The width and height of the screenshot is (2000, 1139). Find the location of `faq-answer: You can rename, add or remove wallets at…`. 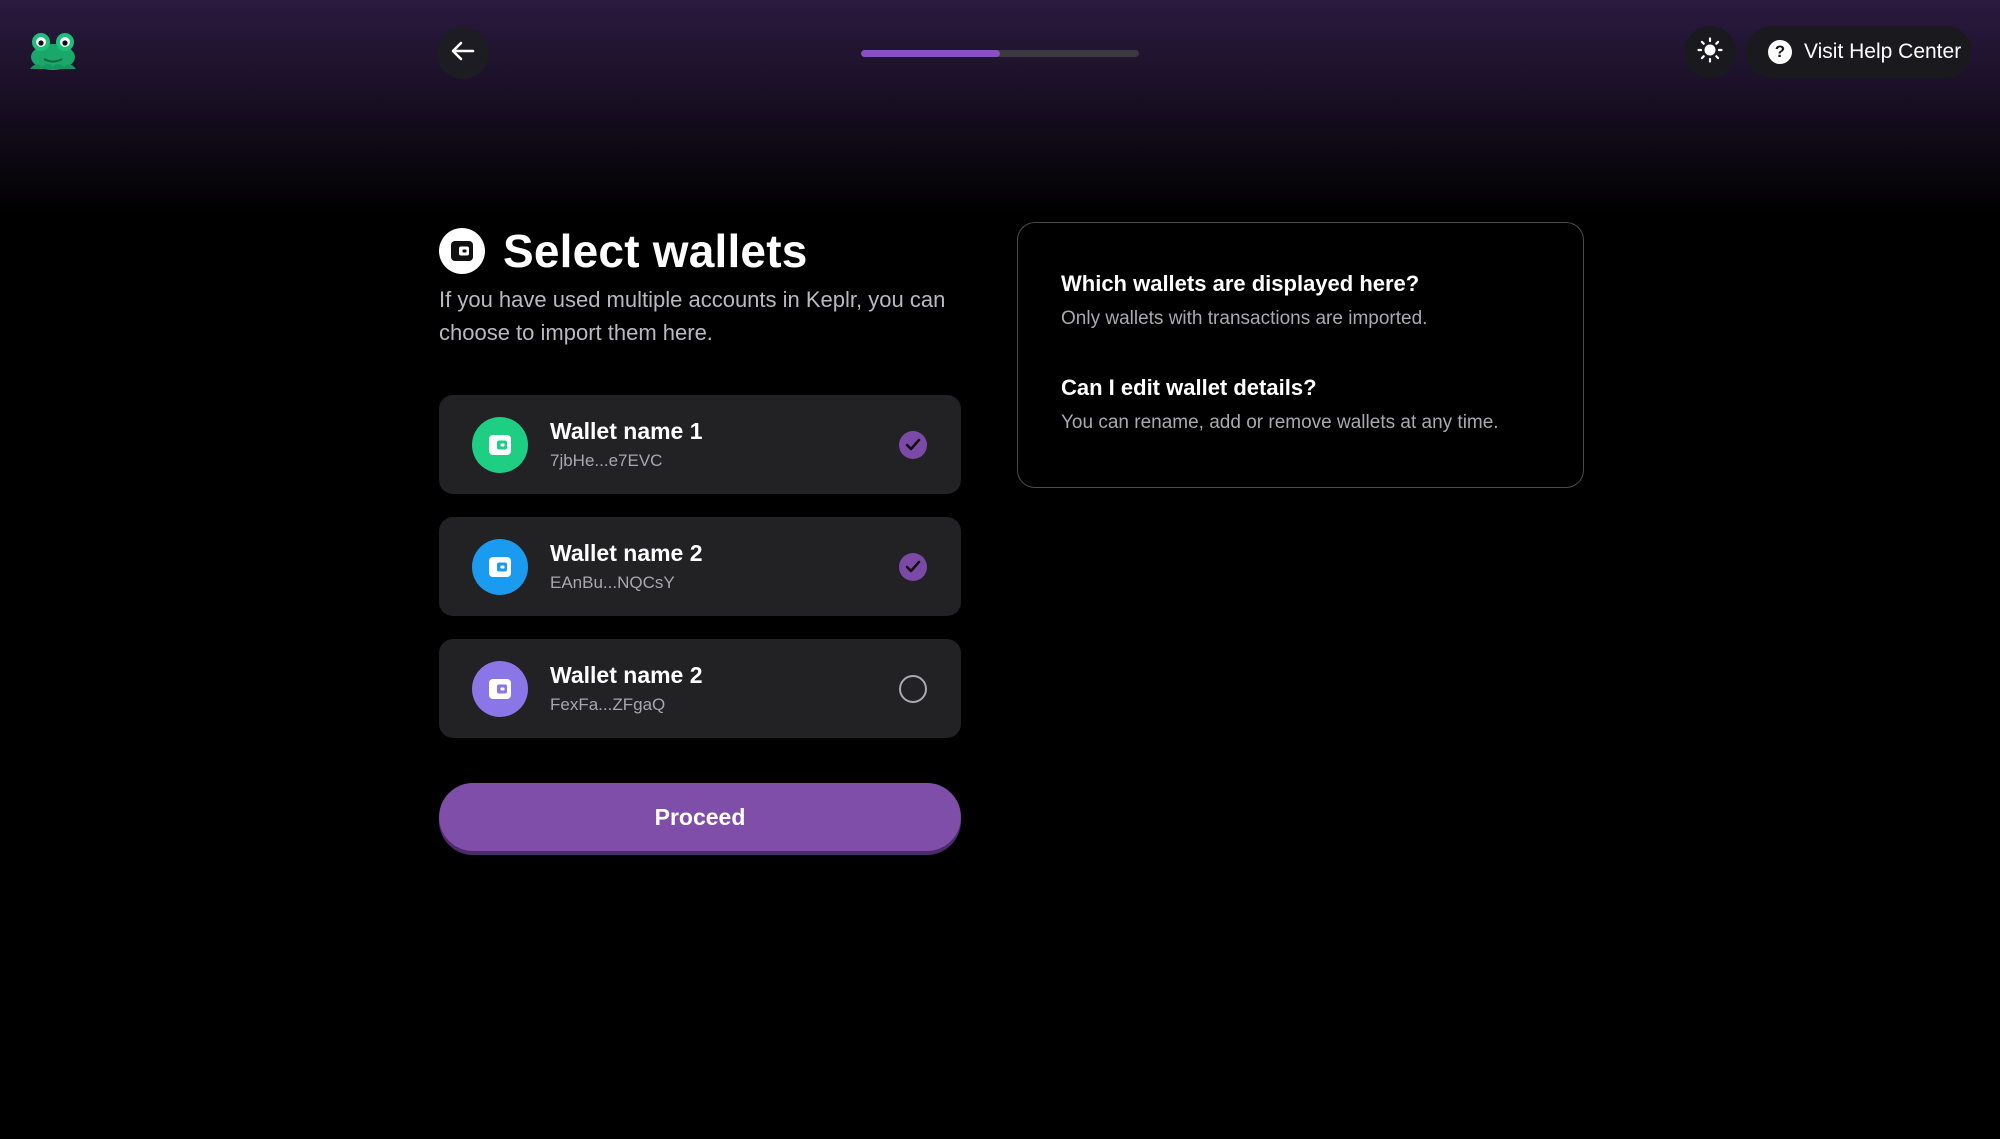

faq-answer: You can rename, add or remove wallets at… is located at coordinates (1280, 422).